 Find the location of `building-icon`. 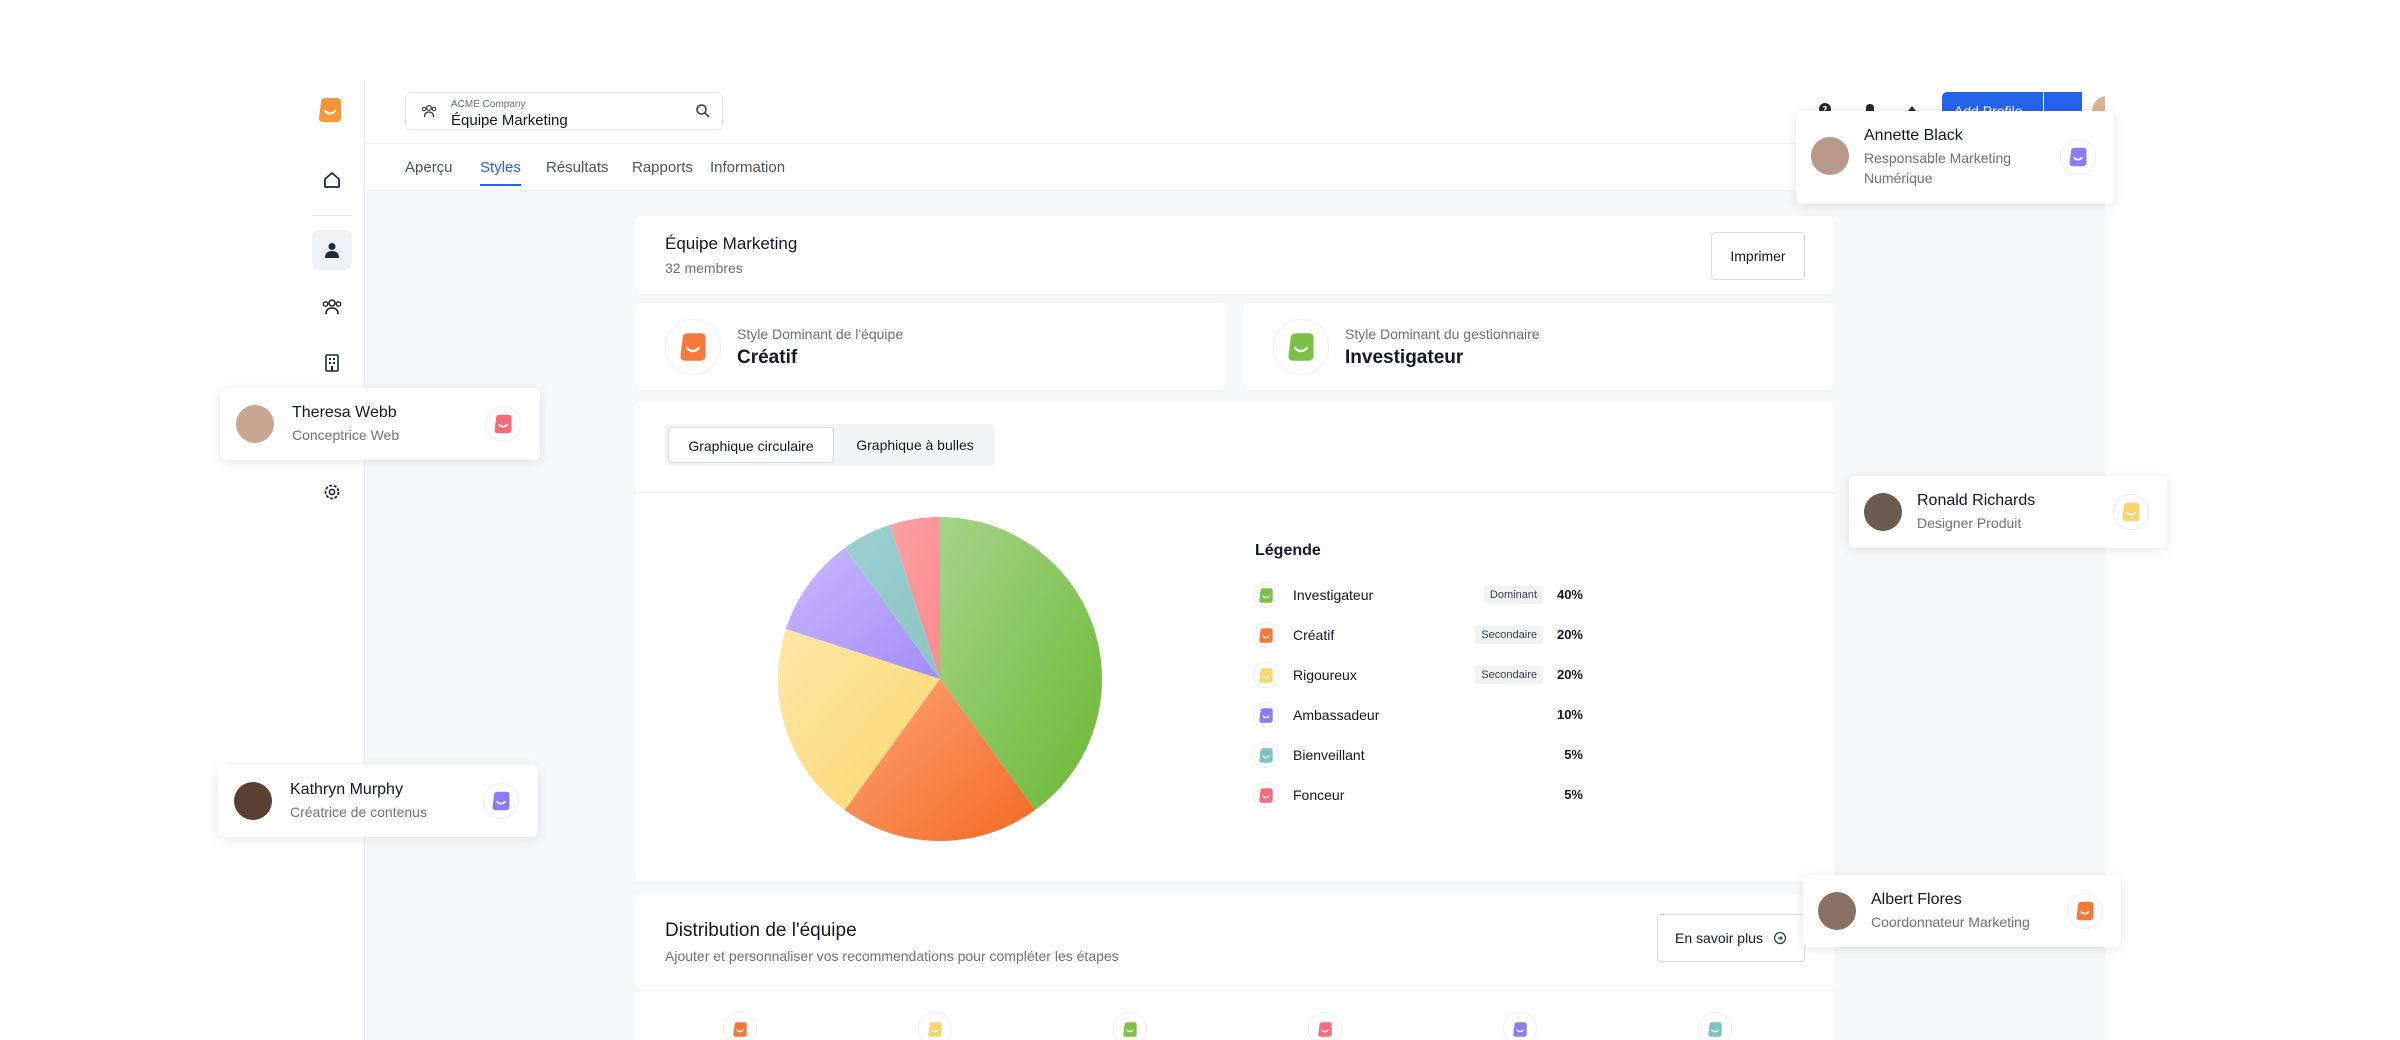

building-icon is located at coordinates (332, 363).